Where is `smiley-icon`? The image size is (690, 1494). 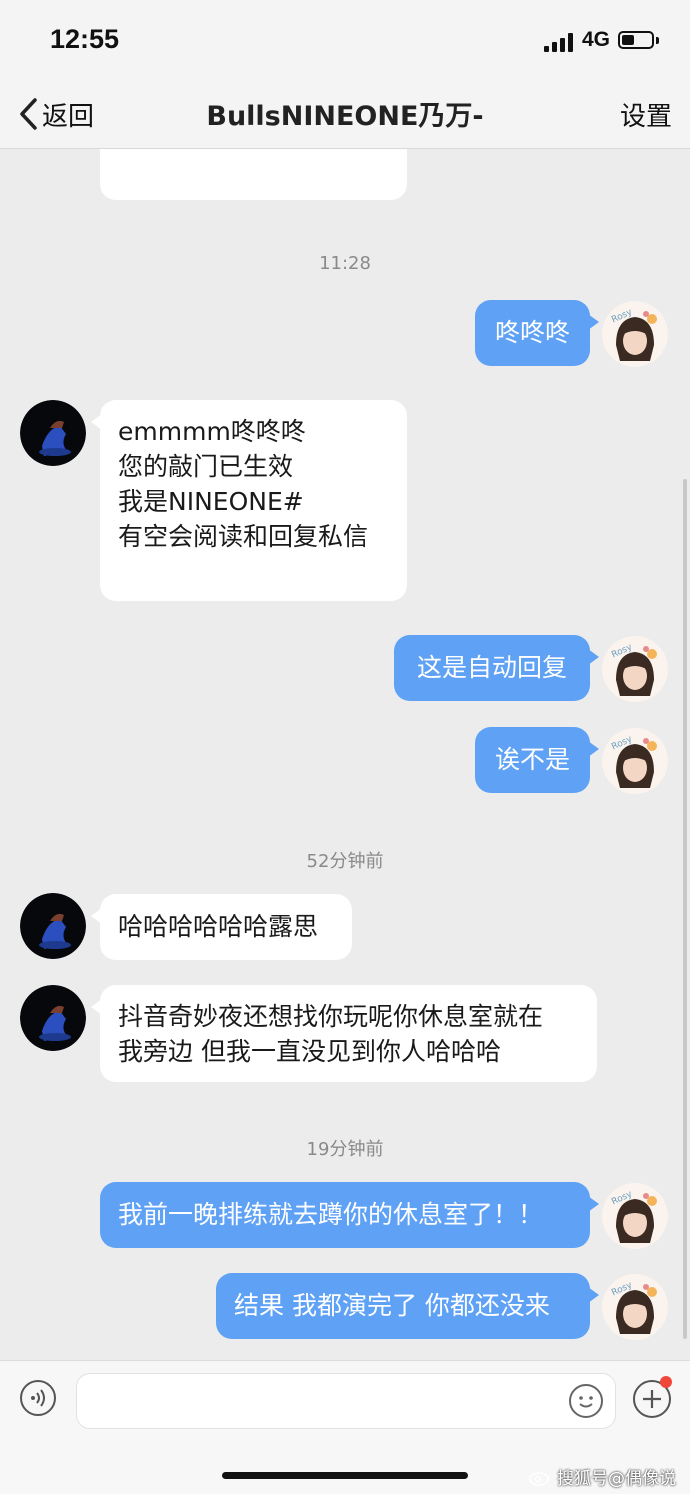 smiley-icon is located at coordinates (586, 1402).